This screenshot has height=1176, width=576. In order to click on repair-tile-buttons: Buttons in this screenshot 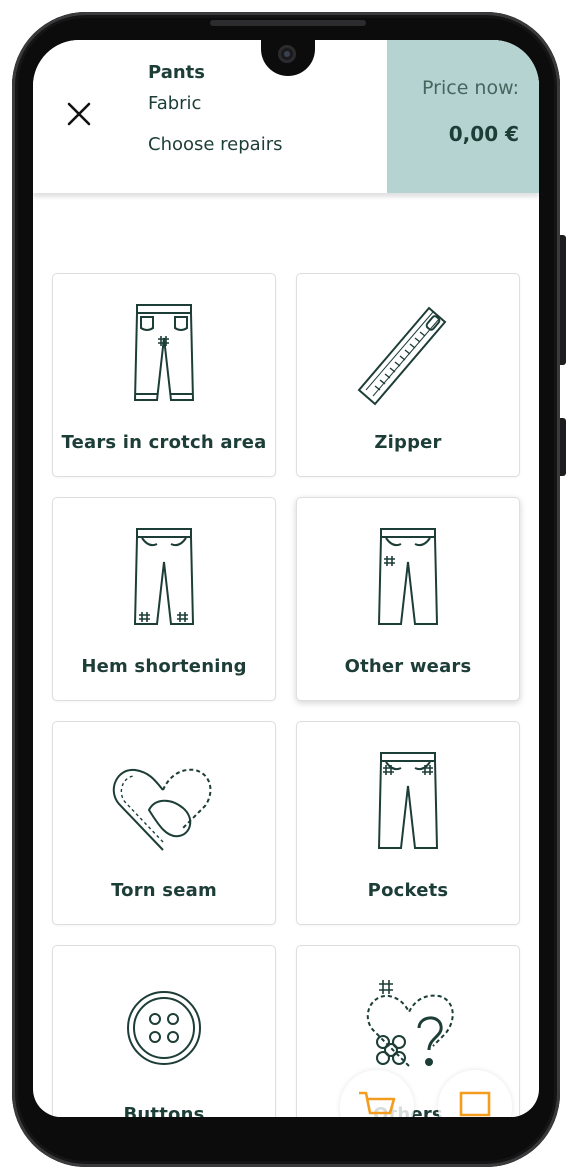, I will do `click(164, 1031)`.